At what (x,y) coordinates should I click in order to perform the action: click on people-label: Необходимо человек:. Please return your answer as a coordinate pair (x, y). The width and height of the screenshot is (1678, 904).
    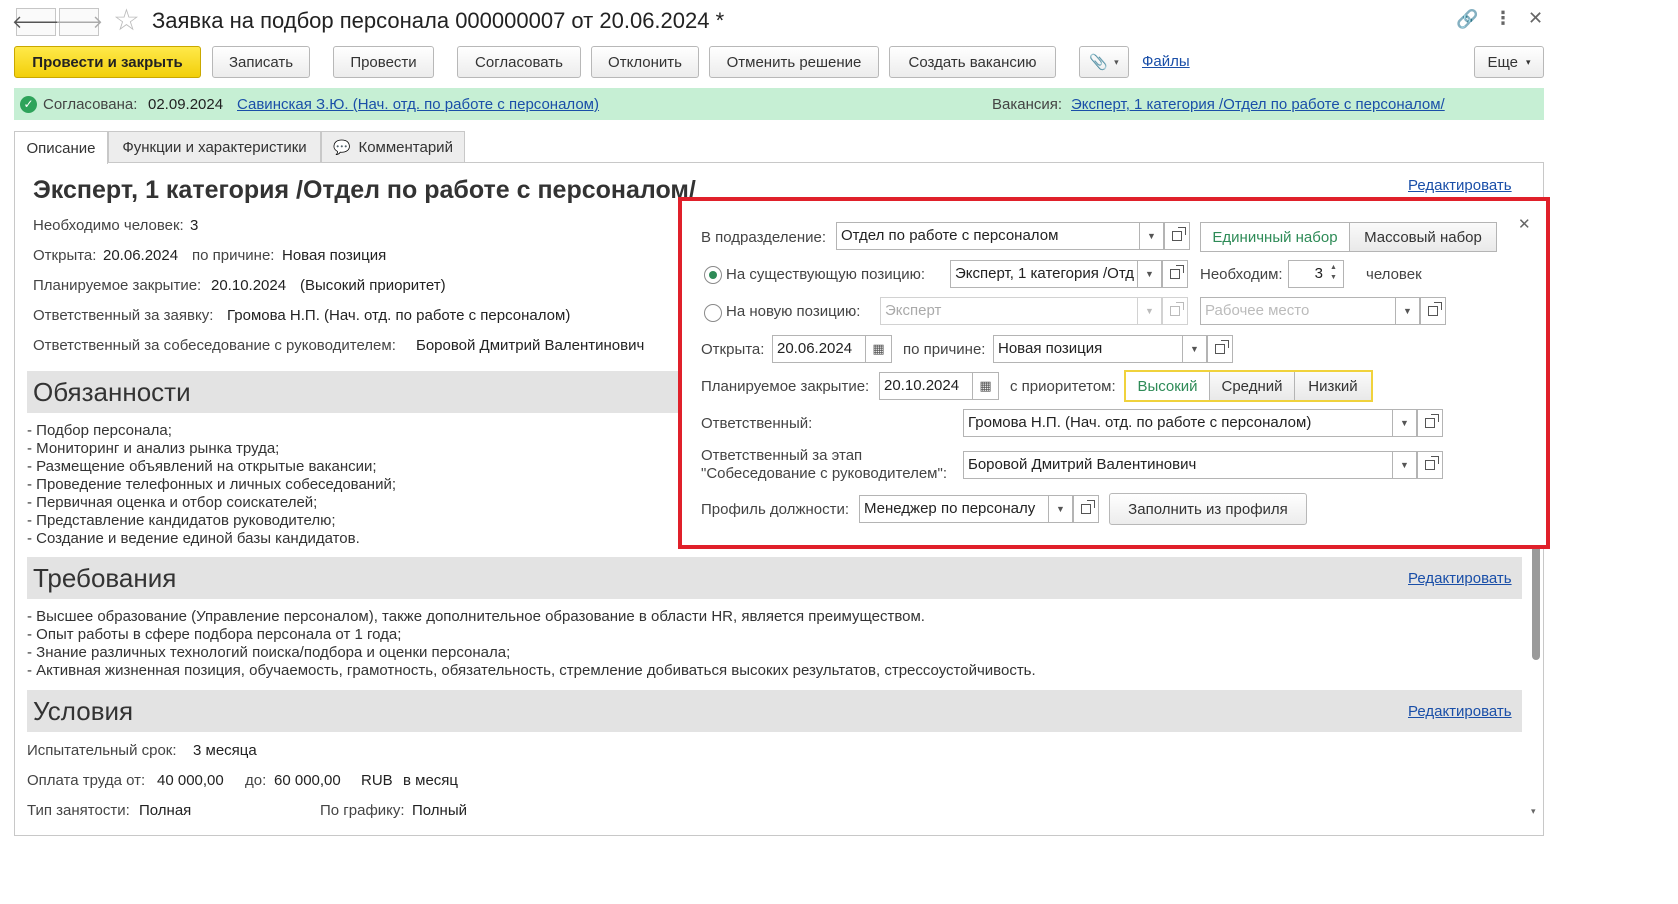
    Looking at the image, I should click on (108, 225).